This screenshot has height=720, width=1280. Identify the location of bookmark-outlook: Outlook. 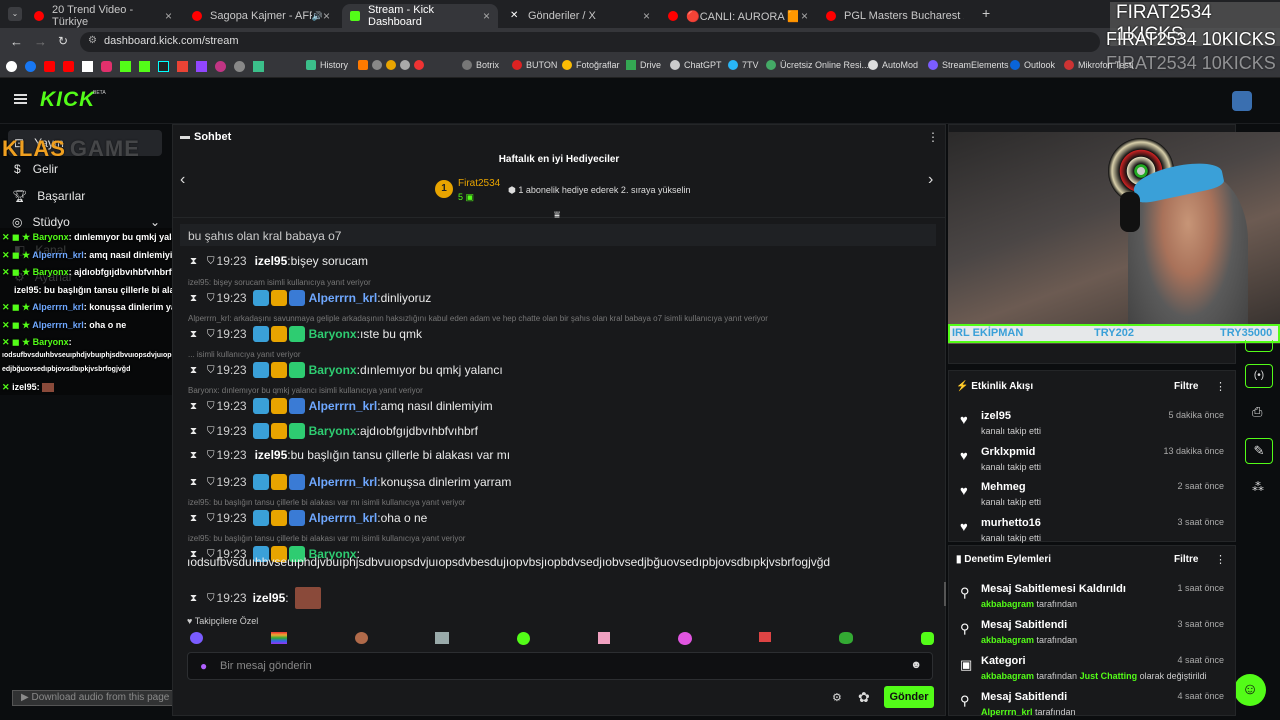
(1032, 65).